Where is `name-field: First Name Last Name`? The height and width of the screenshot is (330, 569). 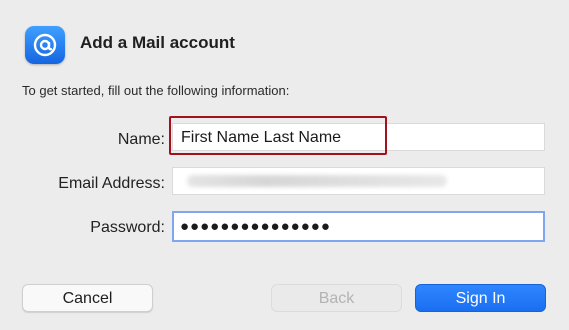 name-field: First Name Last Name is located at coordinates (358, 137).